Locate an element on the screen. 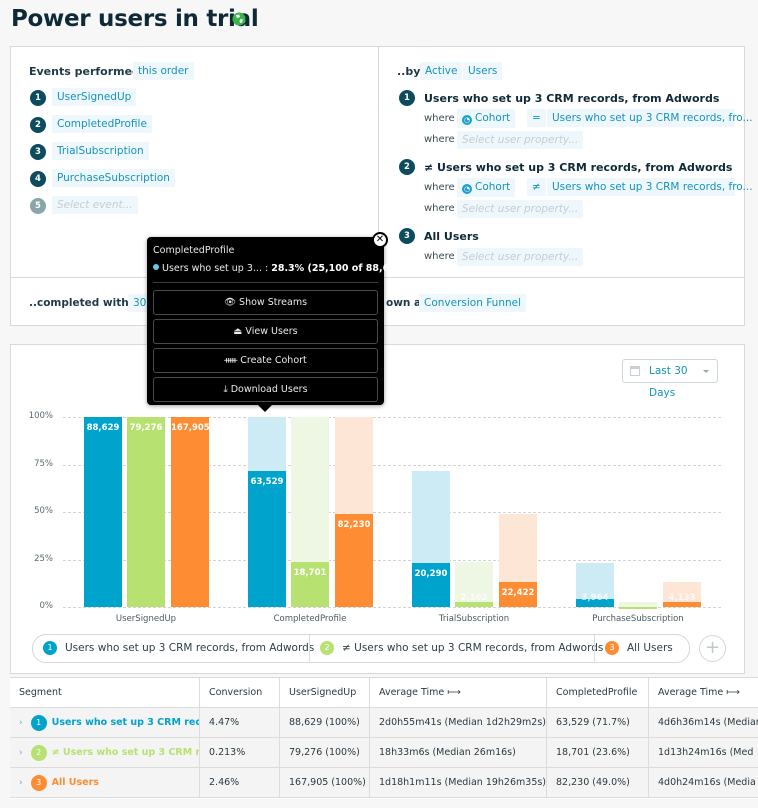  event-number: 2 is located at coordinates (38, 125).